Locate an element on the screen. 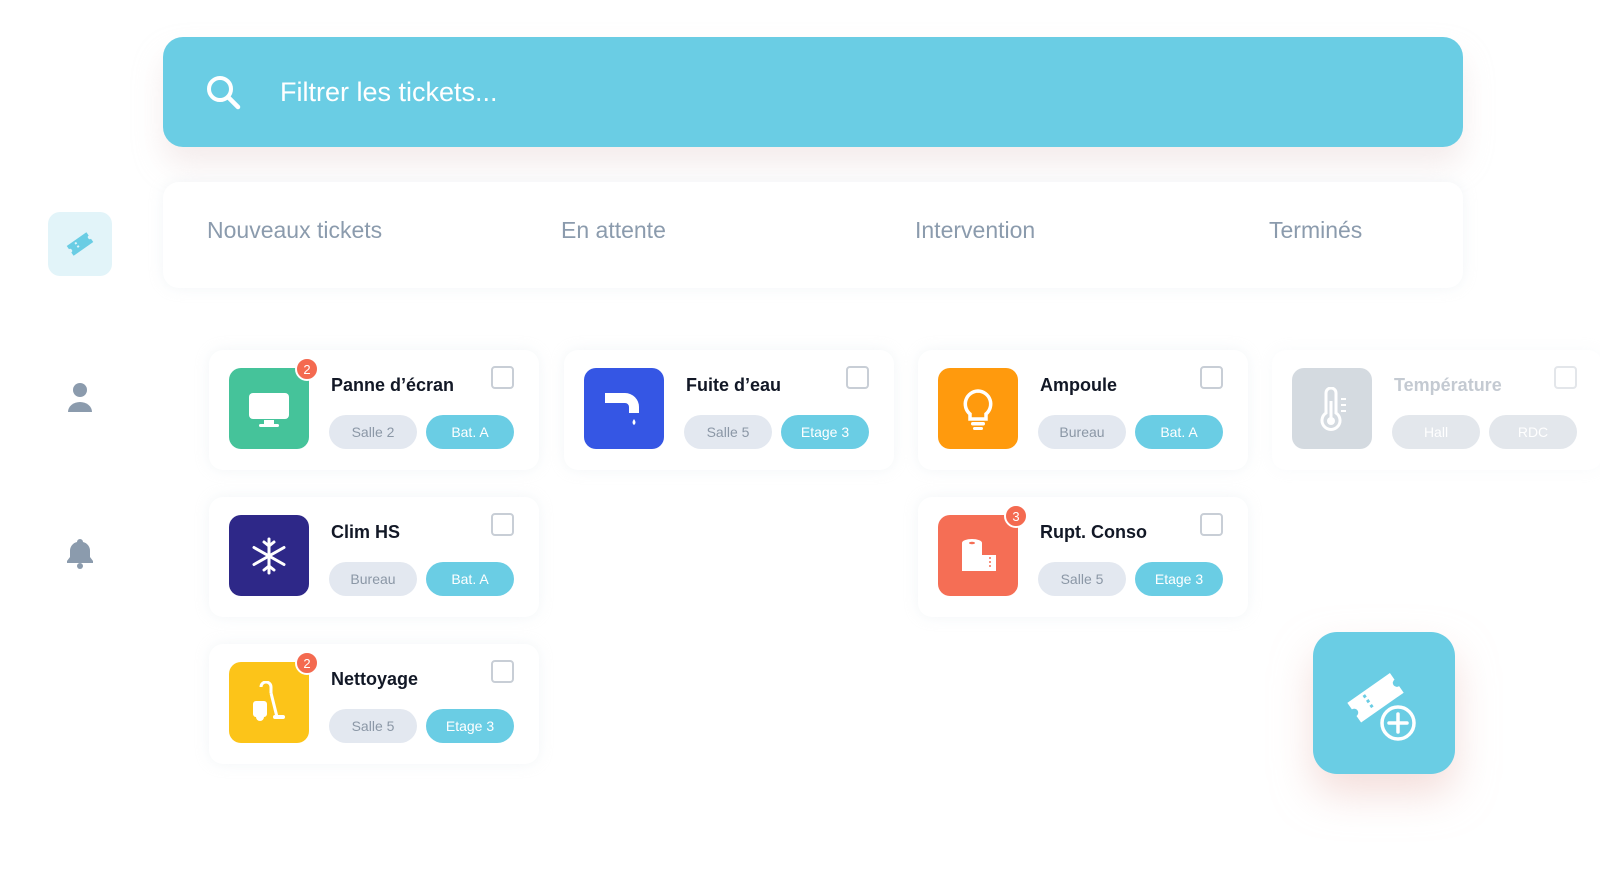 This screenshot has width=1600, height=879. snowflake-icon is located at coordinates (269, 555).